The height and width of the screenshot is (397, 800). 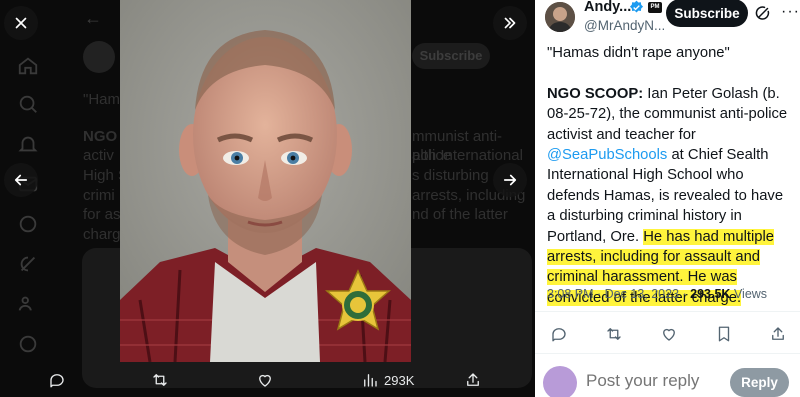 I want to click on bookmark-icon, so click(x=724, y=334).